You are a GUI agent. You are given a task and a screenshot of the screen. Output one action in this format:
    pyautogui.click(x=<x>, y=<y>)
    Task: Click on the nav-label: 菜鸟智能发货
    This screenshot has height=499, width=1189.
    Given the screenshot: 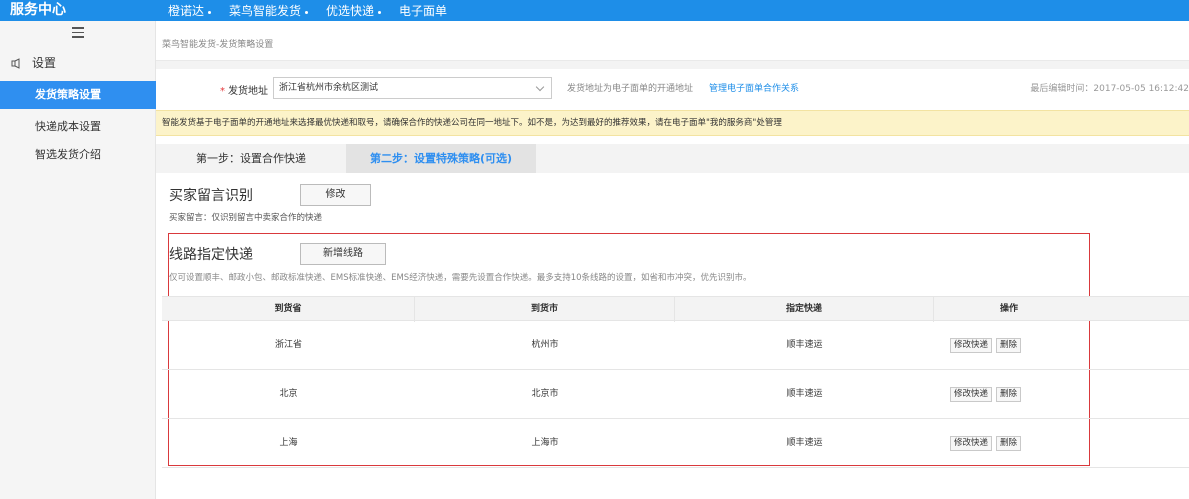 What is the action you would take?
    pyautogui.click(x=265, y=11)
    